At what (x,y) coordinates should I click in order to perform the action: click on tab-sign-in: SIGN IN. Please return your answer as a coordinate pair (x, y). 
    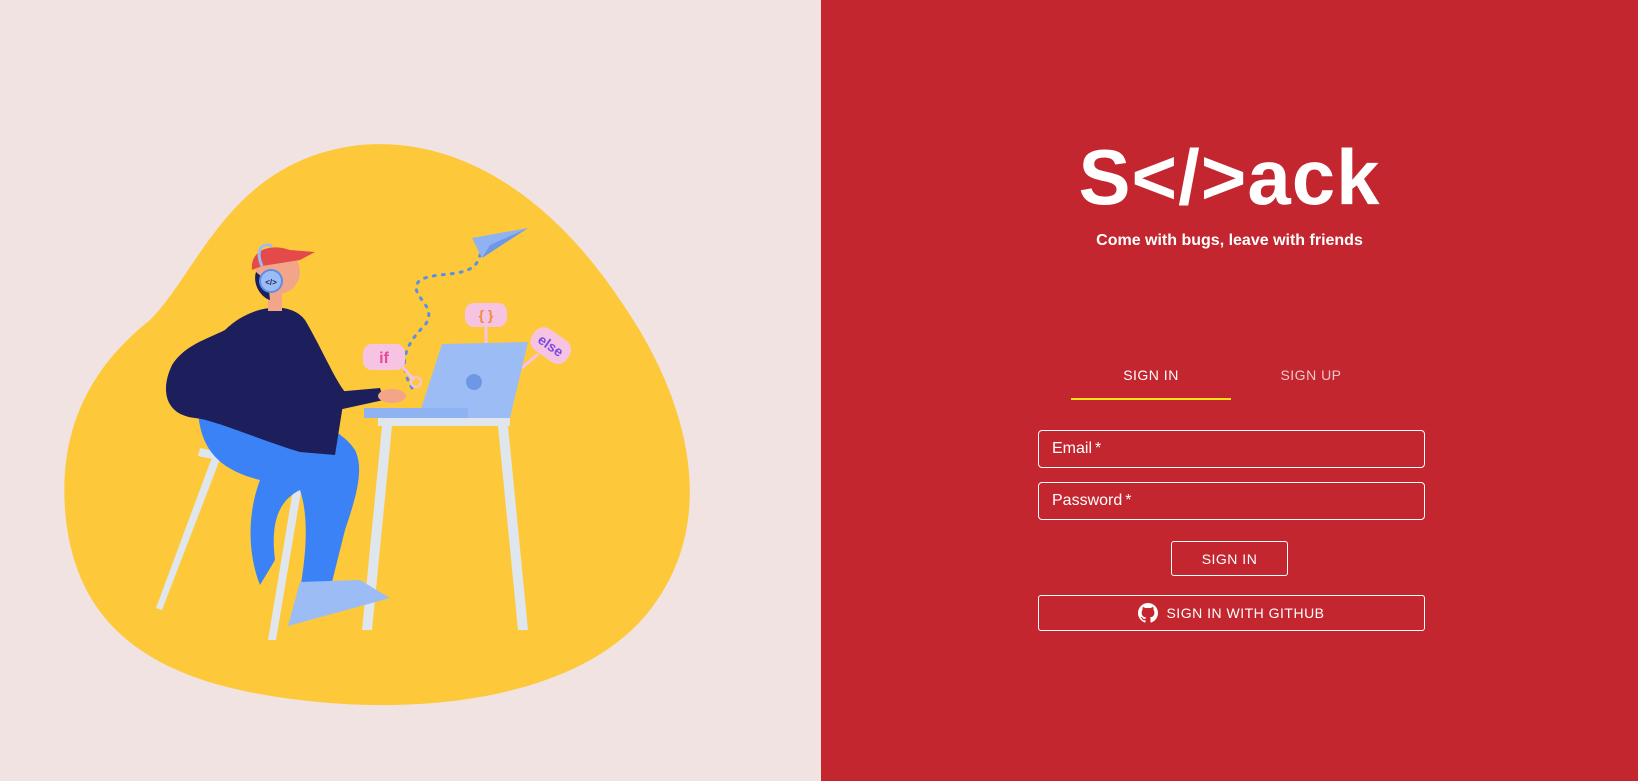
    Looking at the image, I should click on (1151, 380).